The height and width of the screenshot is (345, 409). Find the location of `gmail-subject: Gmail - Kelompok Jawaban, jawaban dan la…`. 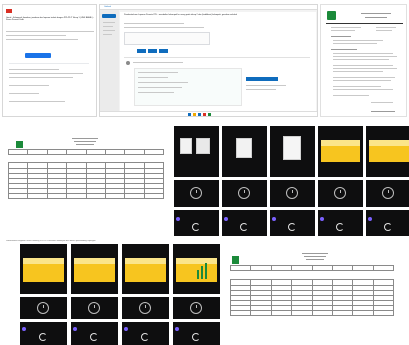

gmail-subject: Gmail - Kelompok Jawaban, jawaban dan la… is located at coordinates (50, 19).